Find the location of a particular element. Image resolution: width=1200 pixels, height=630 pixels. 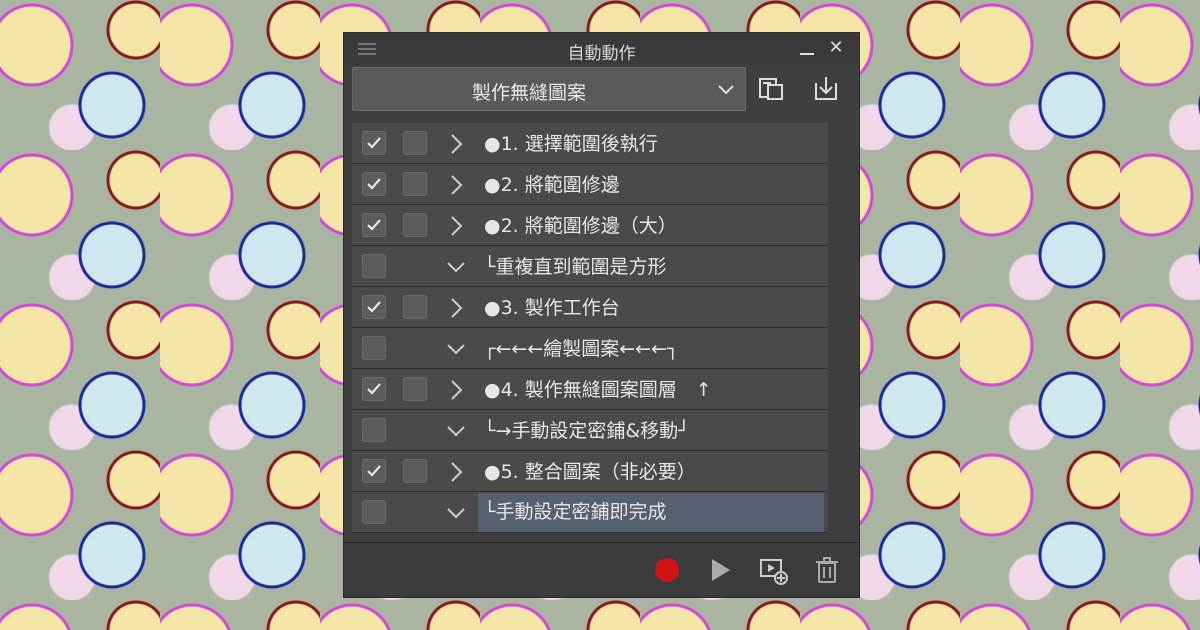

trash-icon is located at coordinates (827, 570).